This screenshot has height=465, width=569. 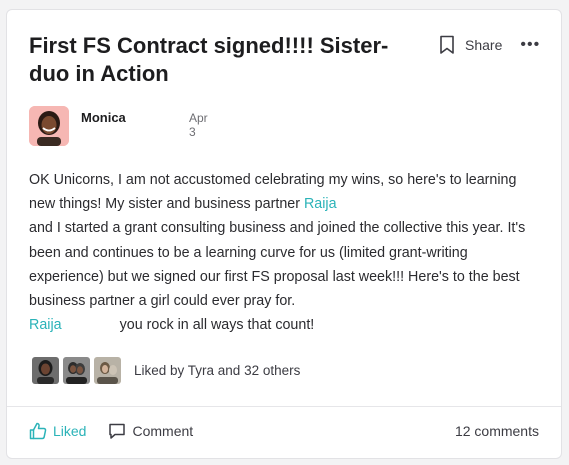 What do you see at coordinates (530, 45) in the screenshot?
I see `more-options-icon: •••` at bounding box center [530, 45].